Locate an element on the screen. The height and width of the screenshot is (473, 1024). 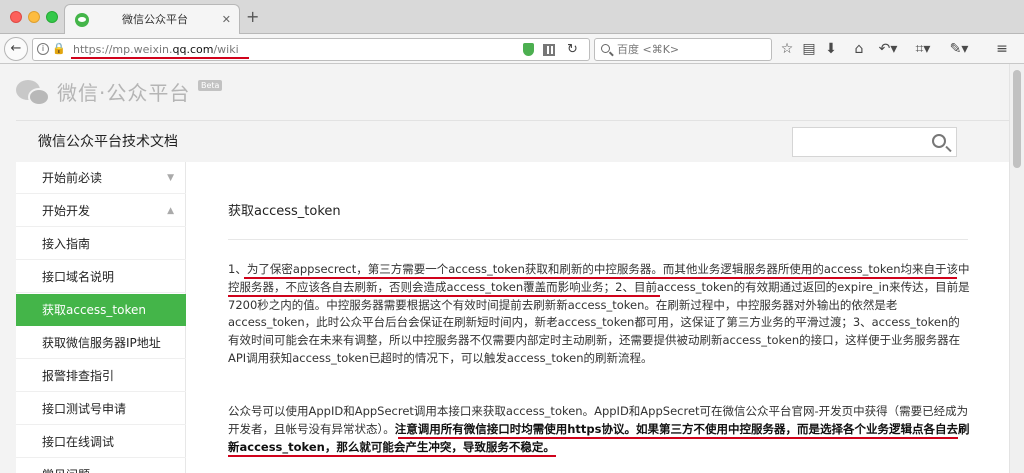
site-header: 微信·公众平台 Beta is located at coordinates (512, 92).